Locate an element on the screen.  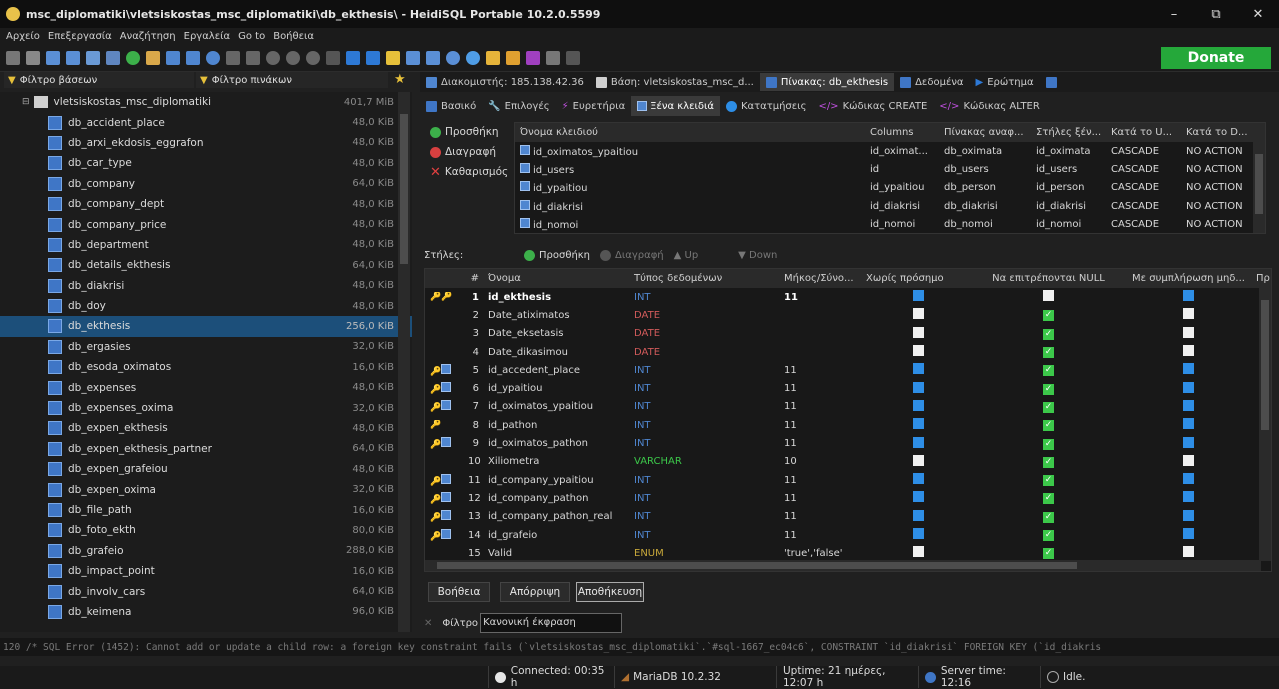
fk-add-button: Προσθήκη is located at coordinates (472, 132).